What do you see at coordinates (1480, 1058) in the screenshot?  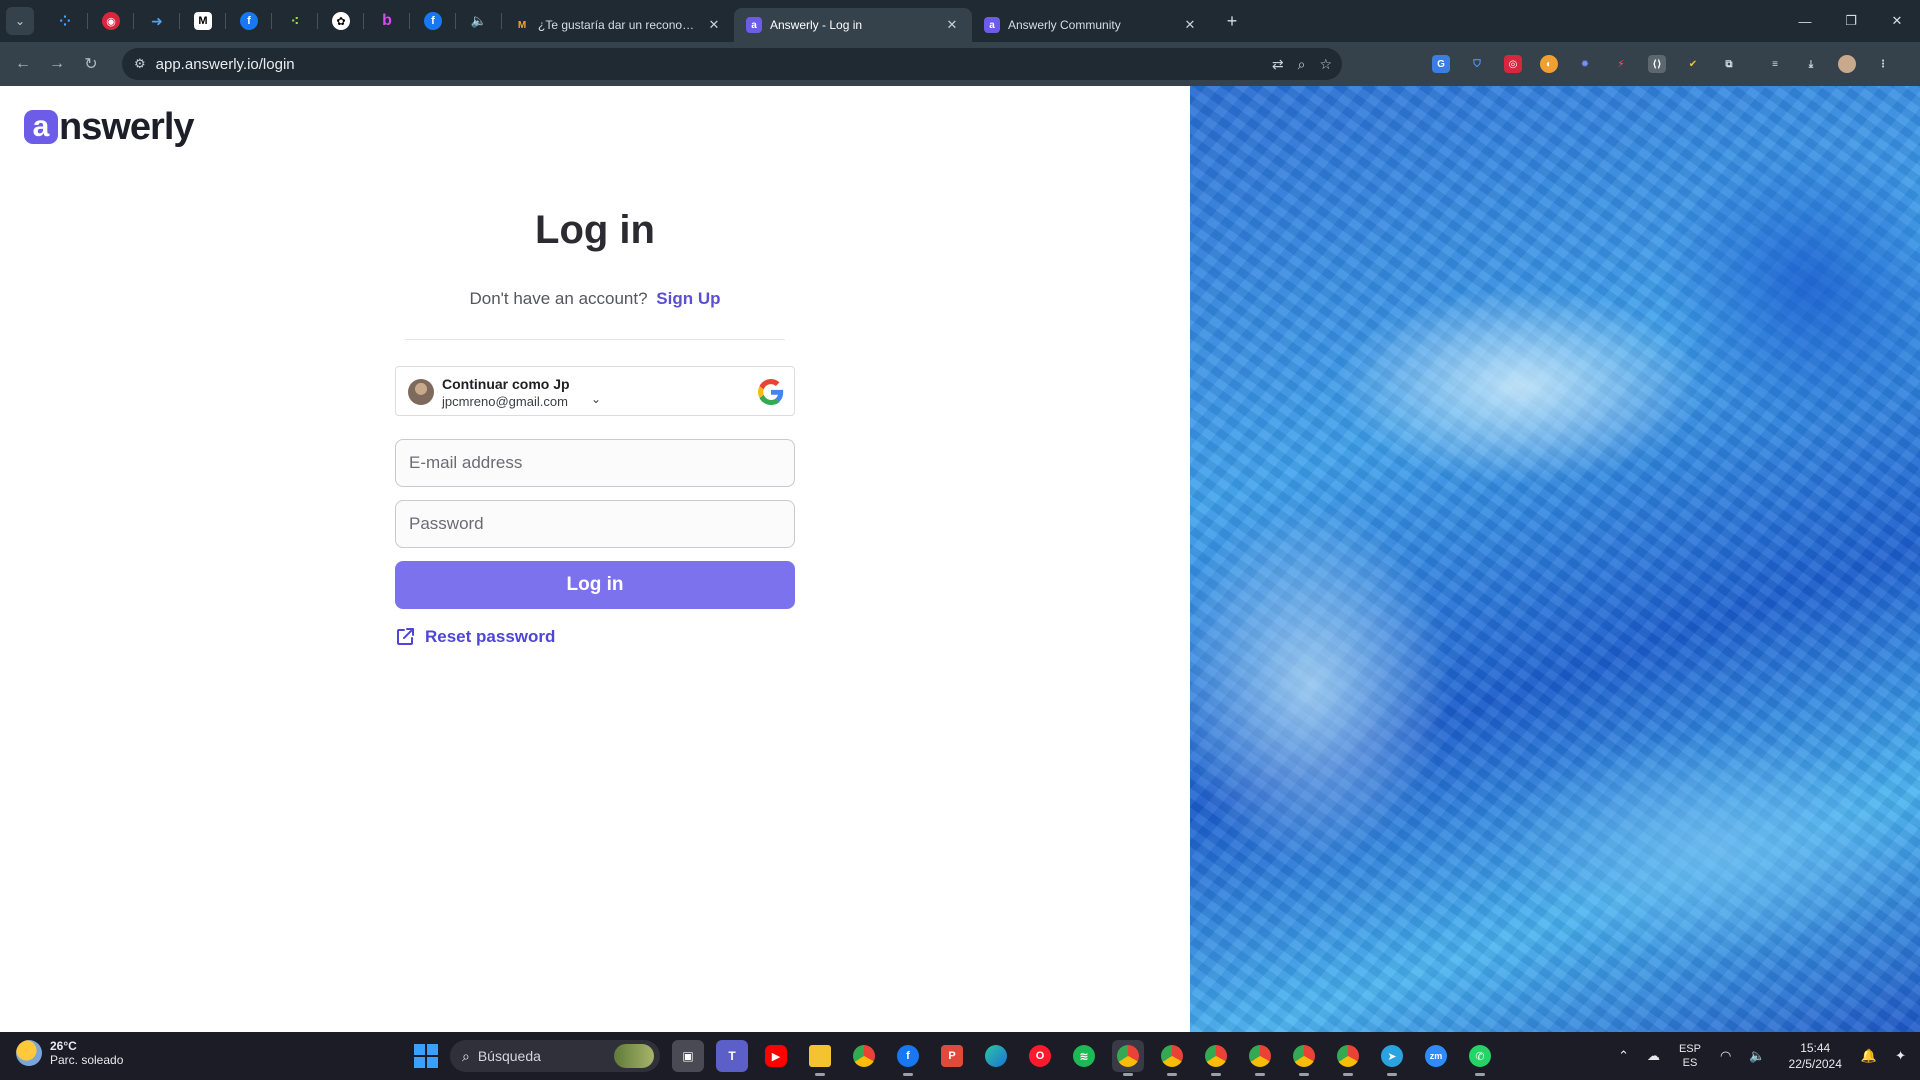 I see `whatsapp-icon: ✆` at bounding box center [1480, 1058].